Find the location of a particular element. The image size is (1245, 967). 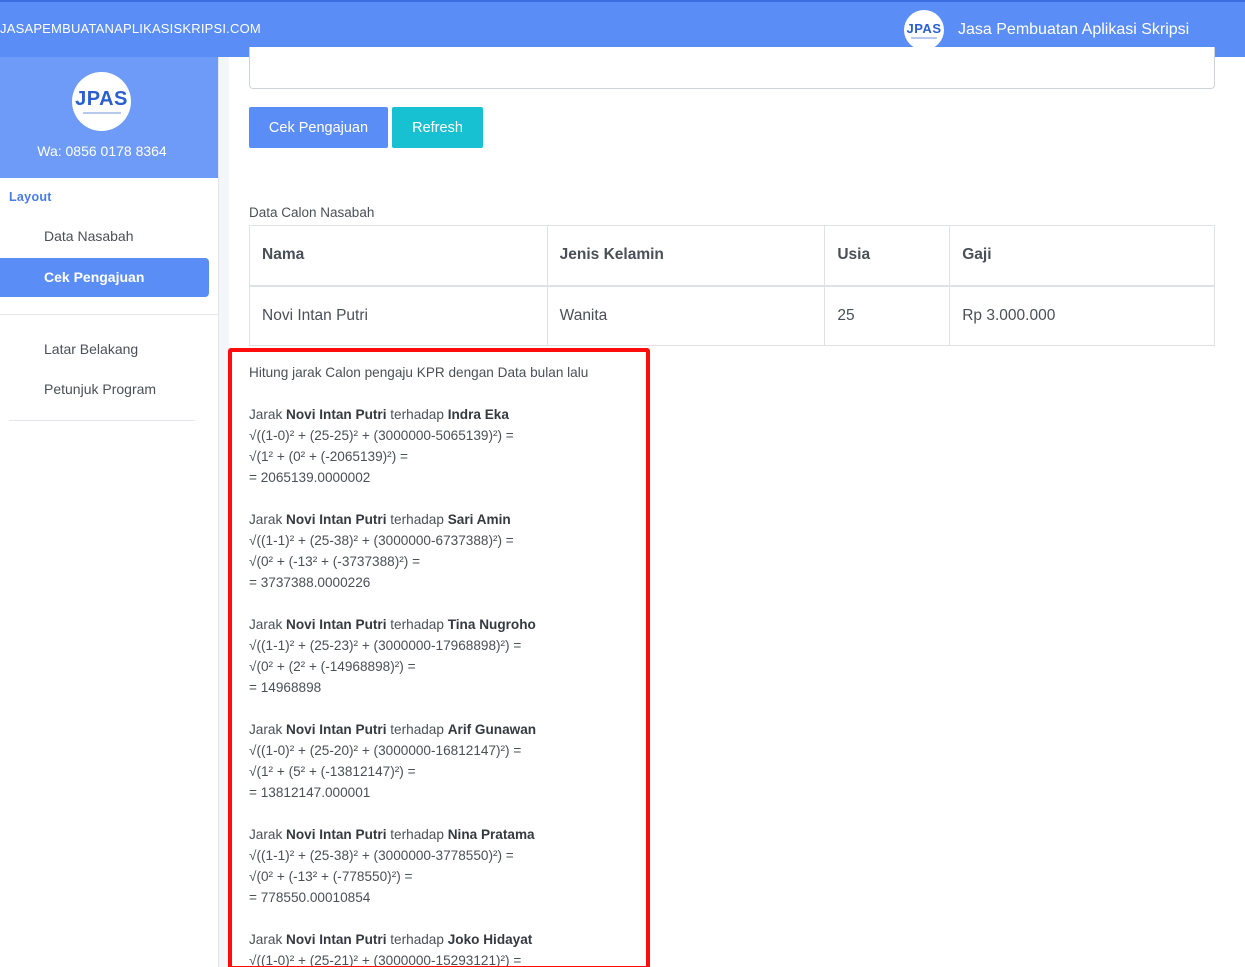

sidebar-profile: JPAS Wa: 0856 0178 8364 is located at coordinates (109, 117).